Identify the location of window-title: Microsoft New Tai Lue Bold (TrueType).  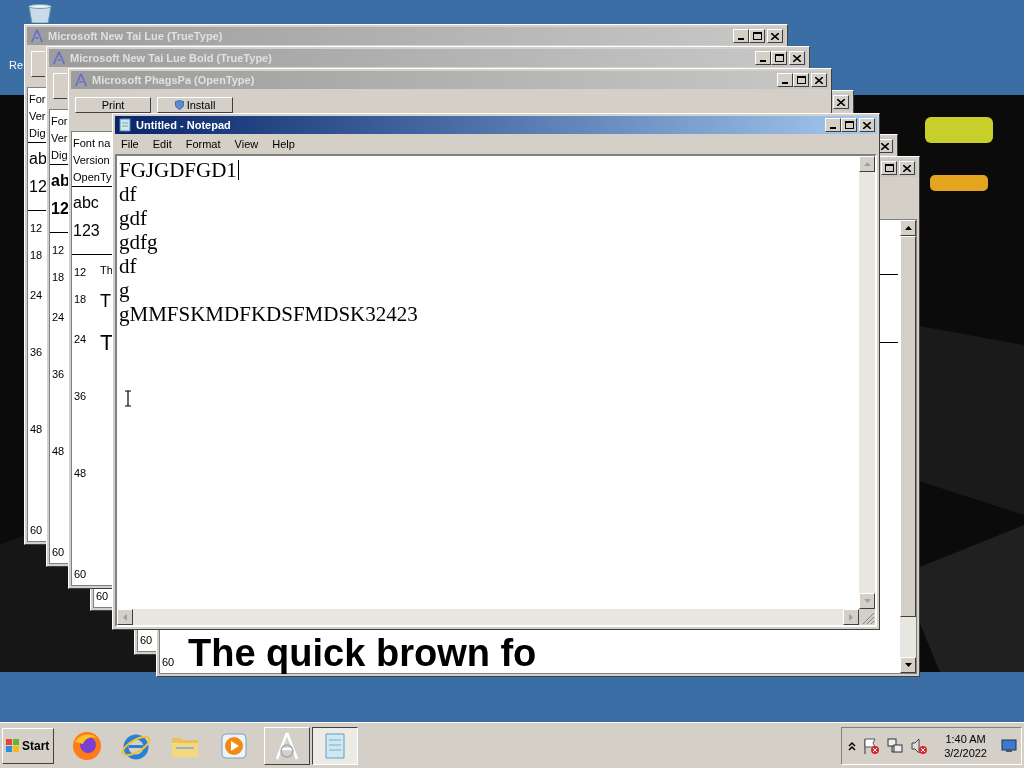
(171, 58).